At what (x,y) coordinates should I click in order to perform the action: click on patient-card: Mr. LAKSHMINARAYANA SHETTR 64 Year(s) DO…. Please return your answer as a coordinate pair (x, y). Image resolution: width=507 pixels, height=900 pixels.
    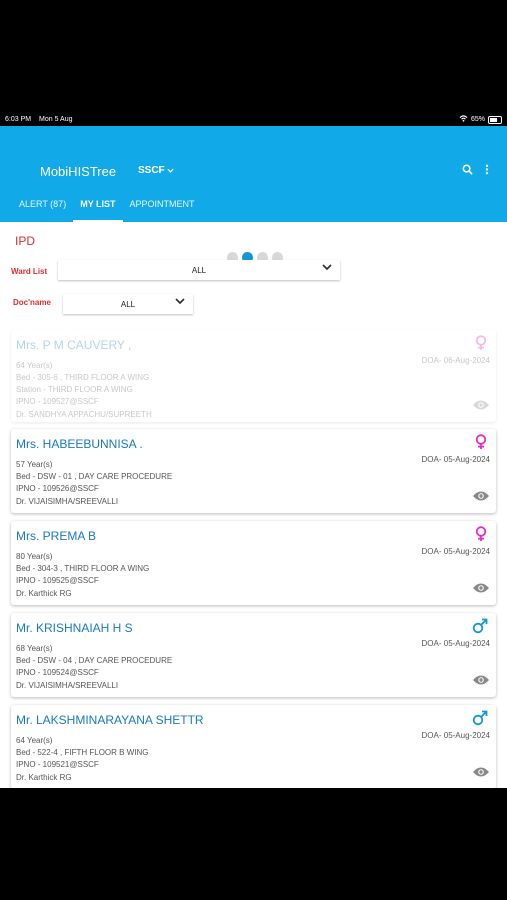
    Looking at the image, I should click on (253, 746).